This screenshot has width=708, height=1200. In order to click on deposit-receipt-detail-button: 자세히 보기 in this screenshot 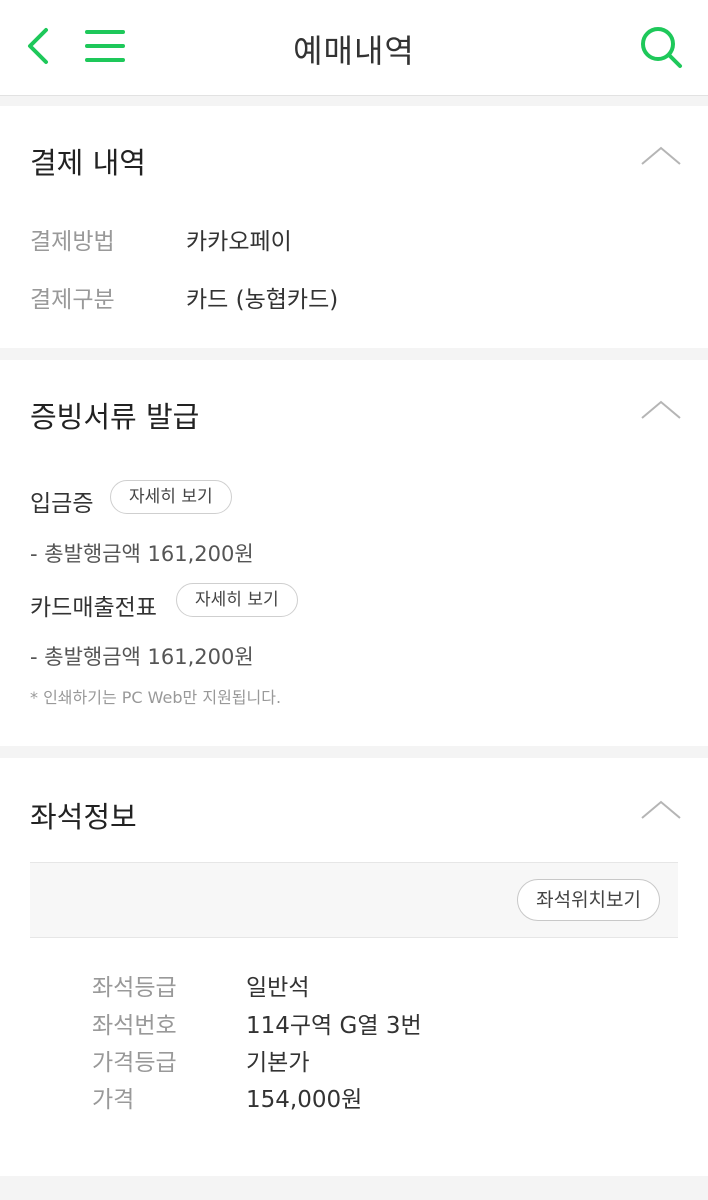, I will do `click(171, 497)`.